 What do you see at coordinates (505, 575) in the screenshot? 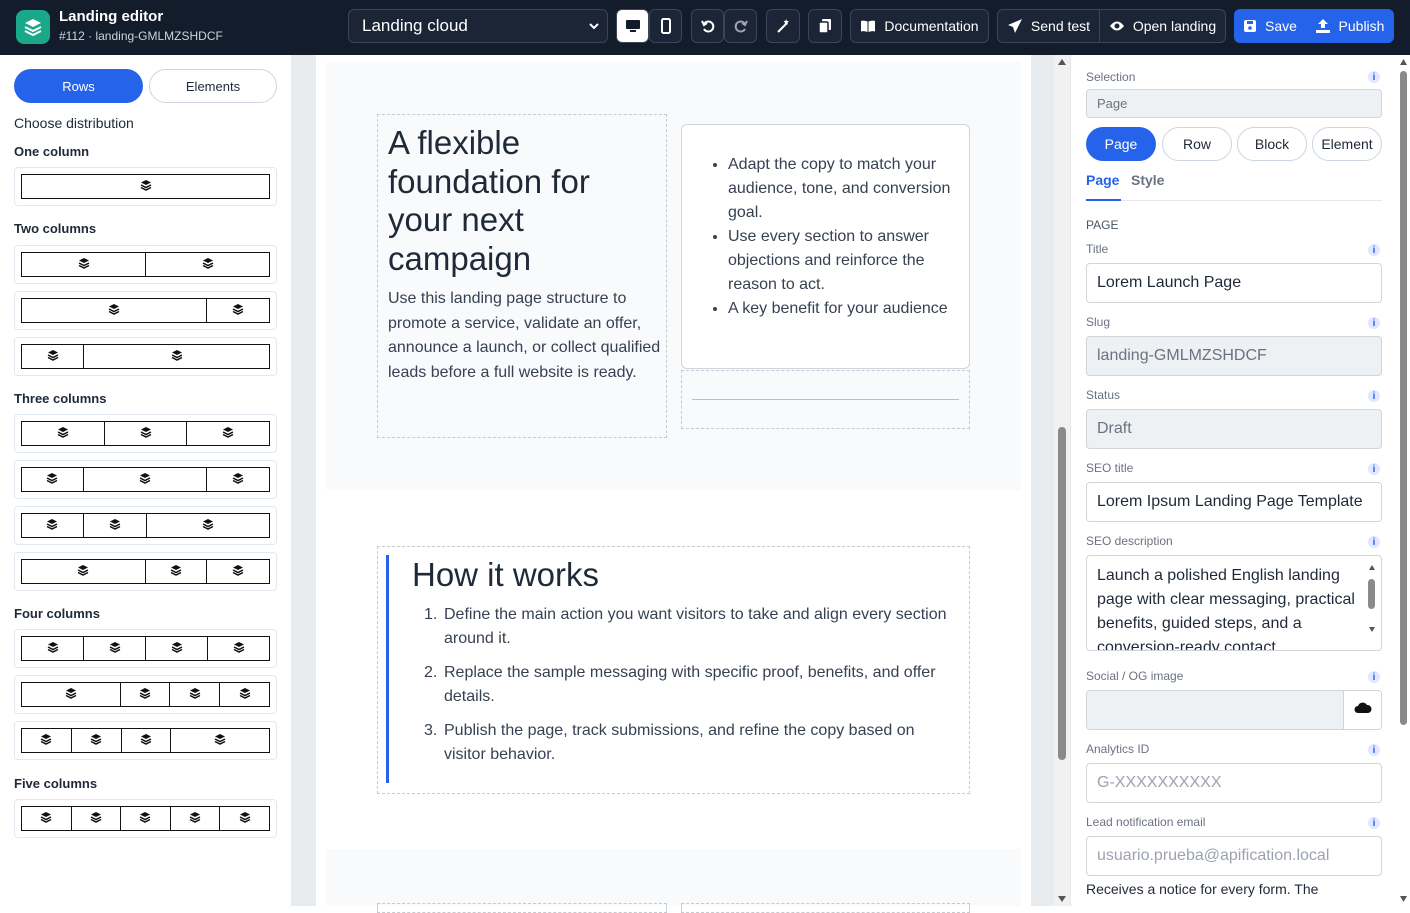
I see `how-it-works-title: How it works` at bounding box center [505, 575].